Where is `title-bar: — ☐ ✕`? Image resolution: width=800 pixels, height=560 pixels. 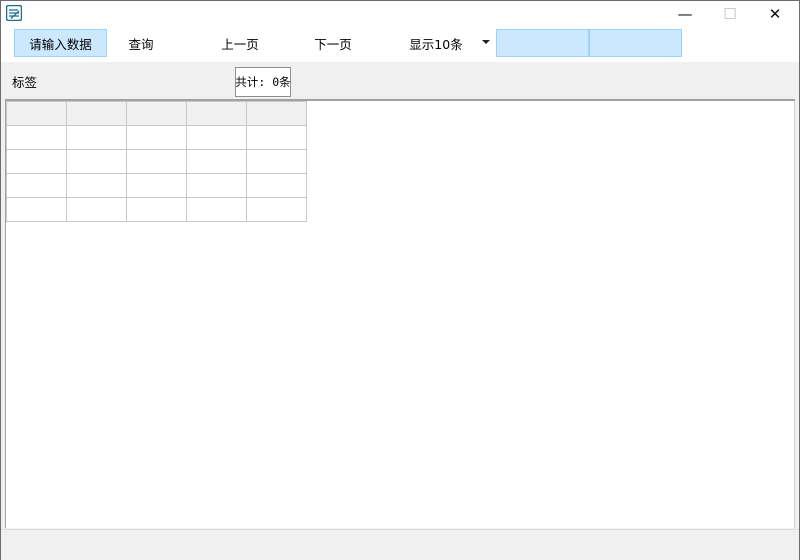
title-bar: — ☐ ✕ is located at coordinates (400, 14).